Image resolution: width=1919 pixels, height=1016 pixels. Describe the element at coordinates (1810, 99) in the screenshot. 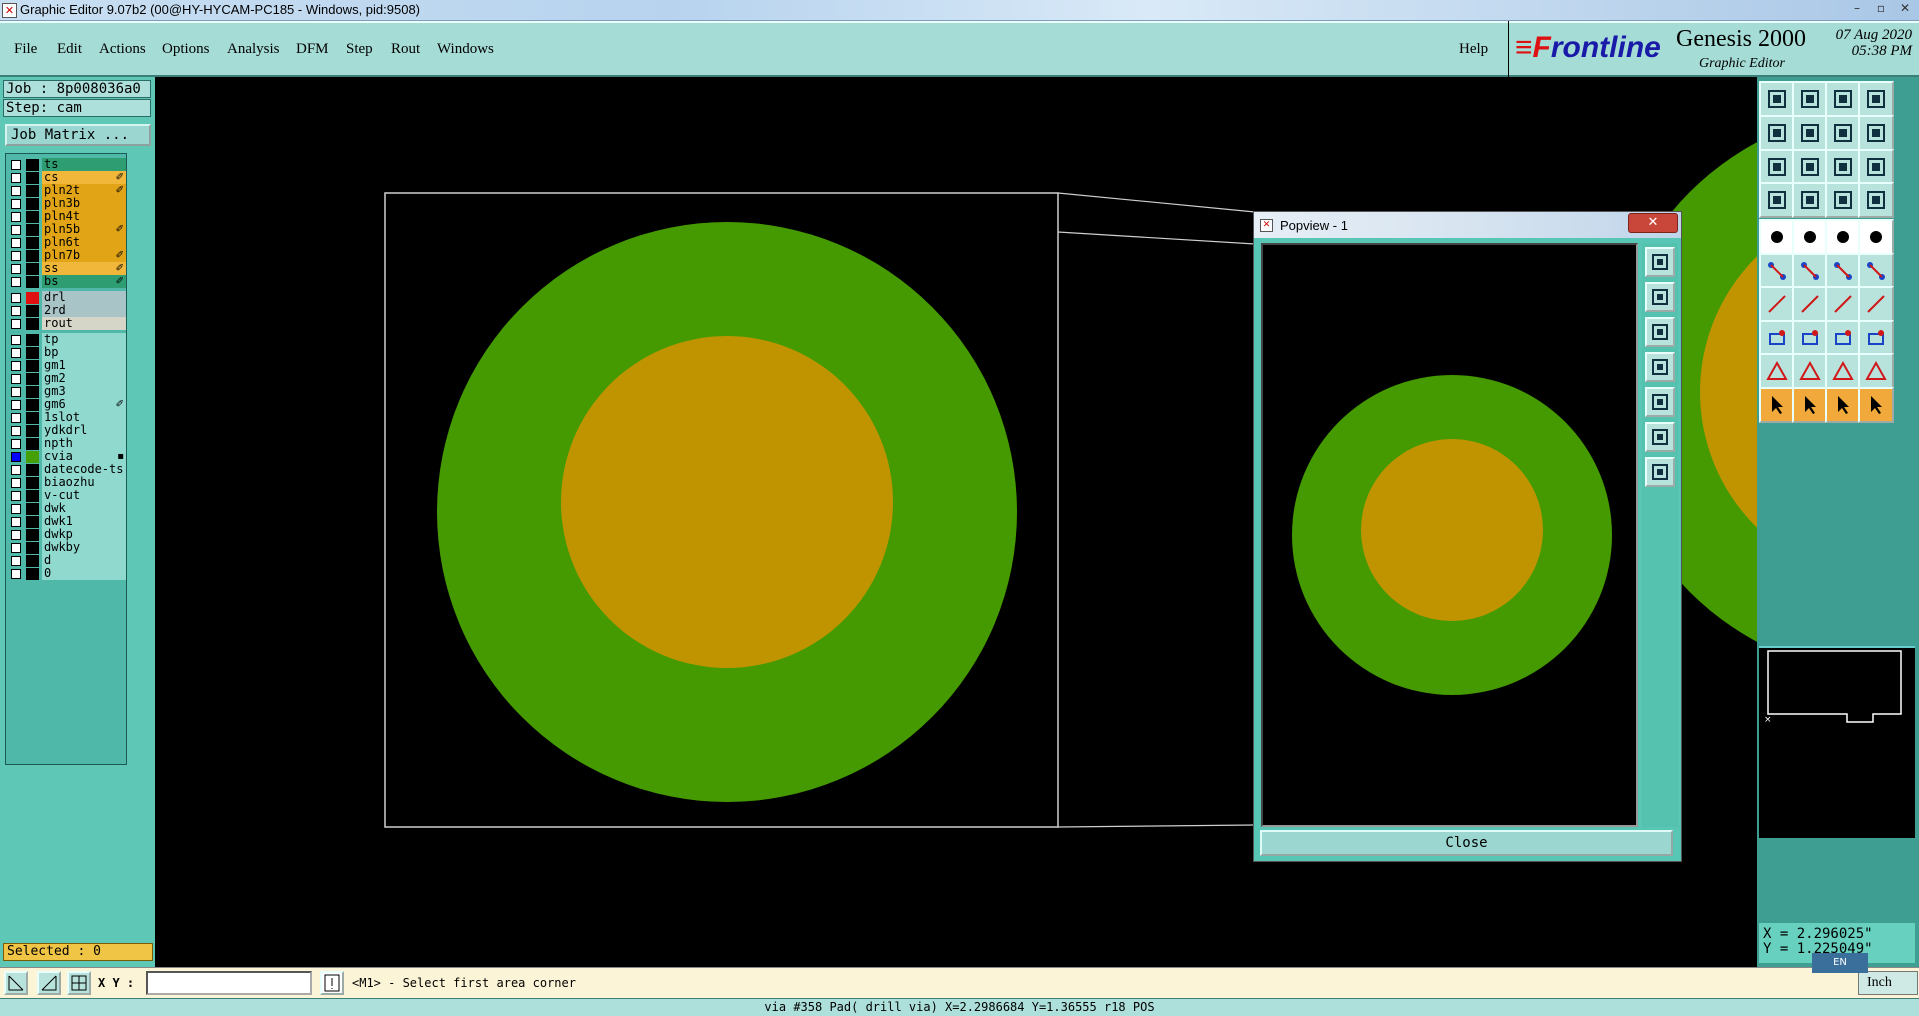

I see `zoom-page-icon` at that location.